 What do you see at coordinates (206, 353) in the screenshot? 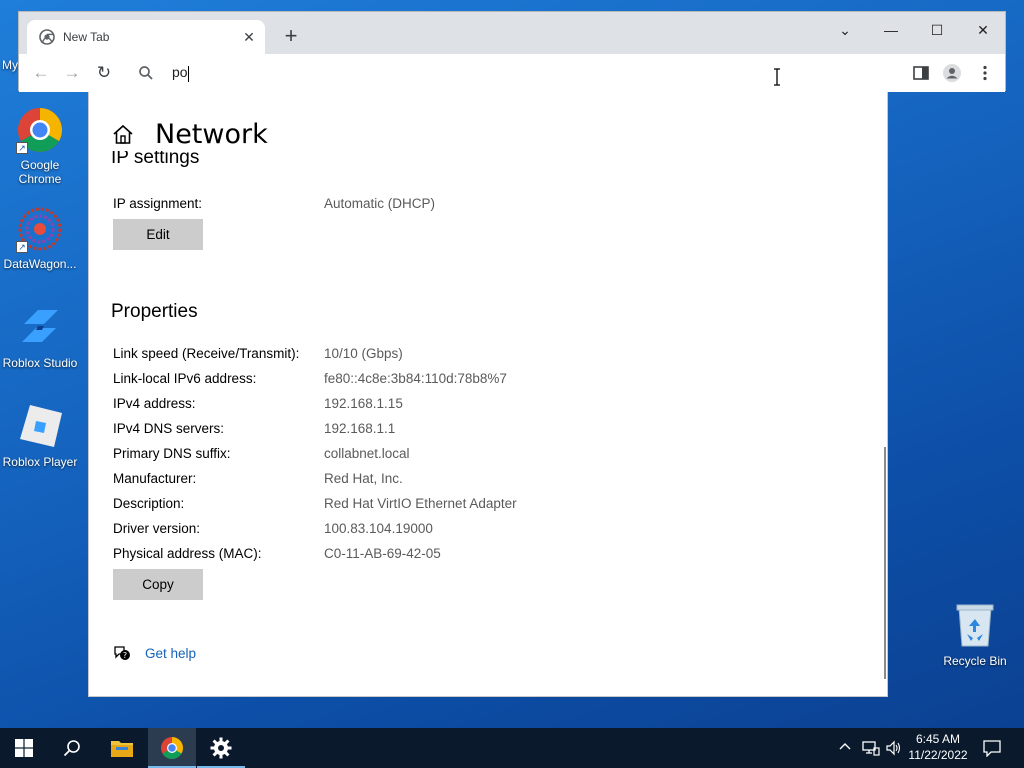
I see `property-label: Link speed (Receive/Transmit):` at bounding box center [206, 353].